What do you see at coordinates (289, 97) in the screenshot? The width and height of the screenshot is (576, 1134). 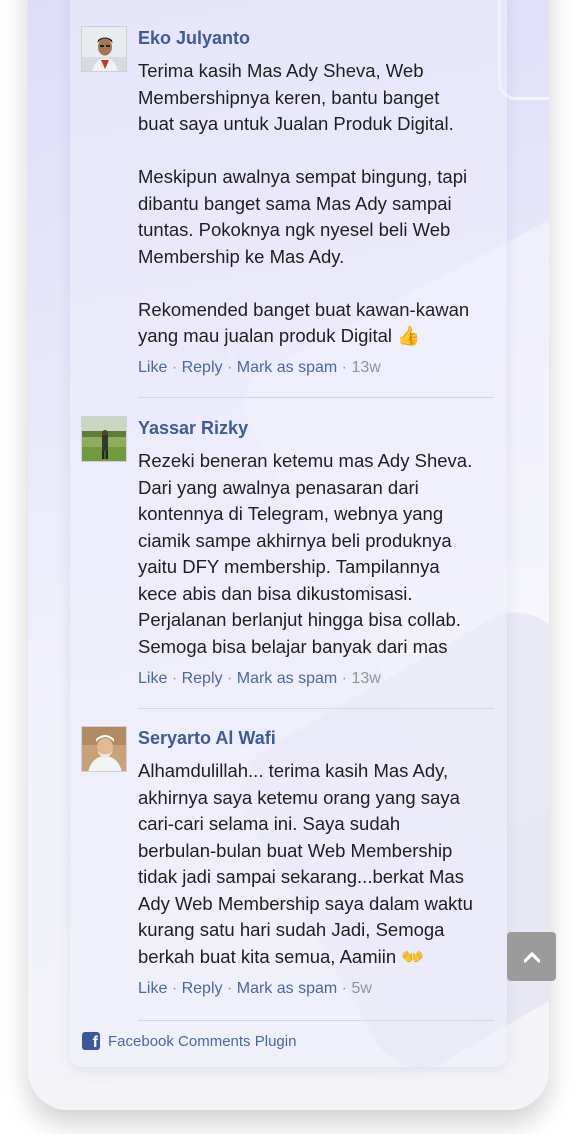 I see `comment-line: Membershipnya keren, bantu banget` at bounding box center [289, 97].